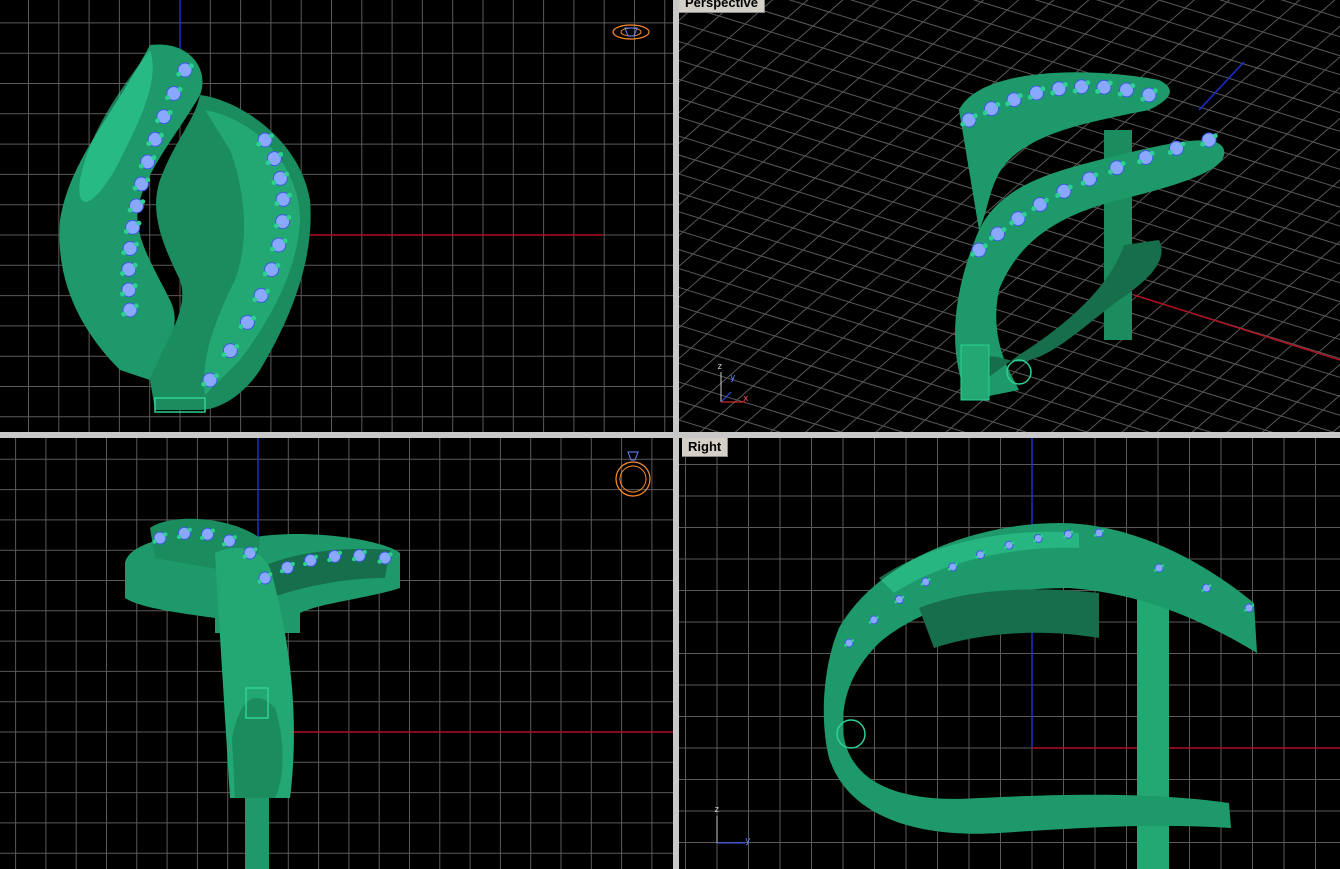 The width and height of the screenshot is (1340, 869). Describe the element at coordinates (1236, 327) in the screenshot. I see `x-axis-line` at that location.